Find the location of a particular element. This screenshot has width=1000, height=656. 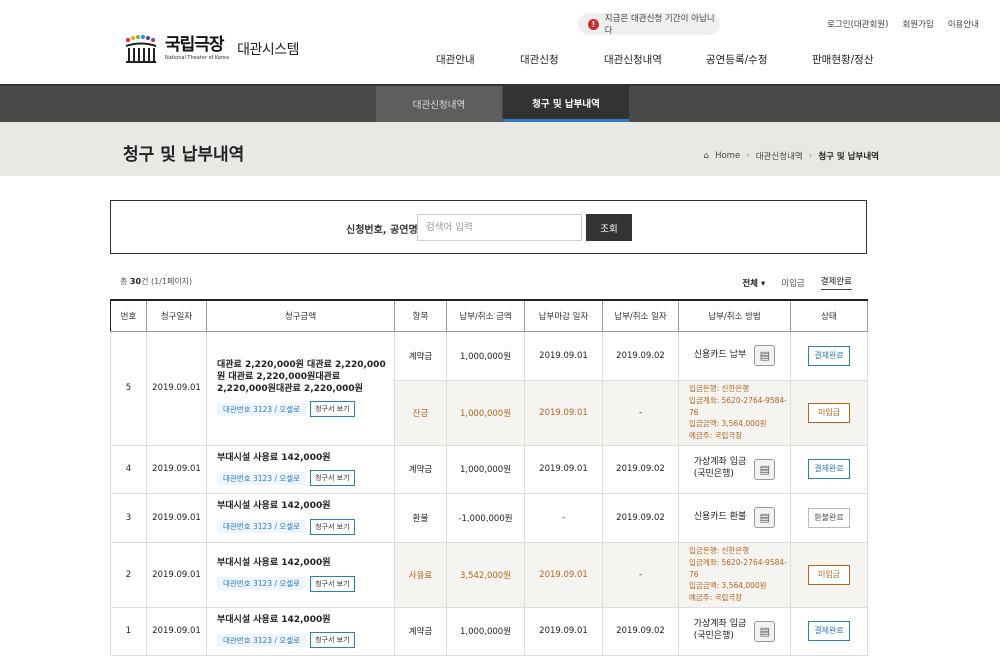

search-input: 검색어 입력 is located at coordinates (499, 227).